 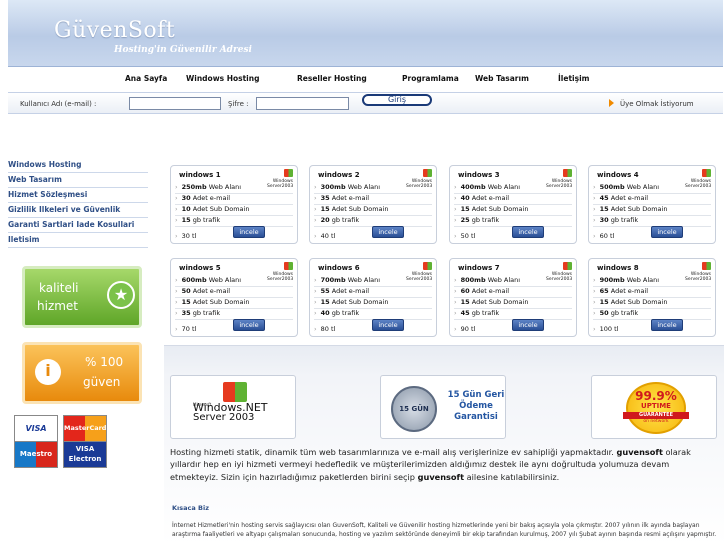 I want to click on package-feature-value: 20, so click(x=325, y=220).